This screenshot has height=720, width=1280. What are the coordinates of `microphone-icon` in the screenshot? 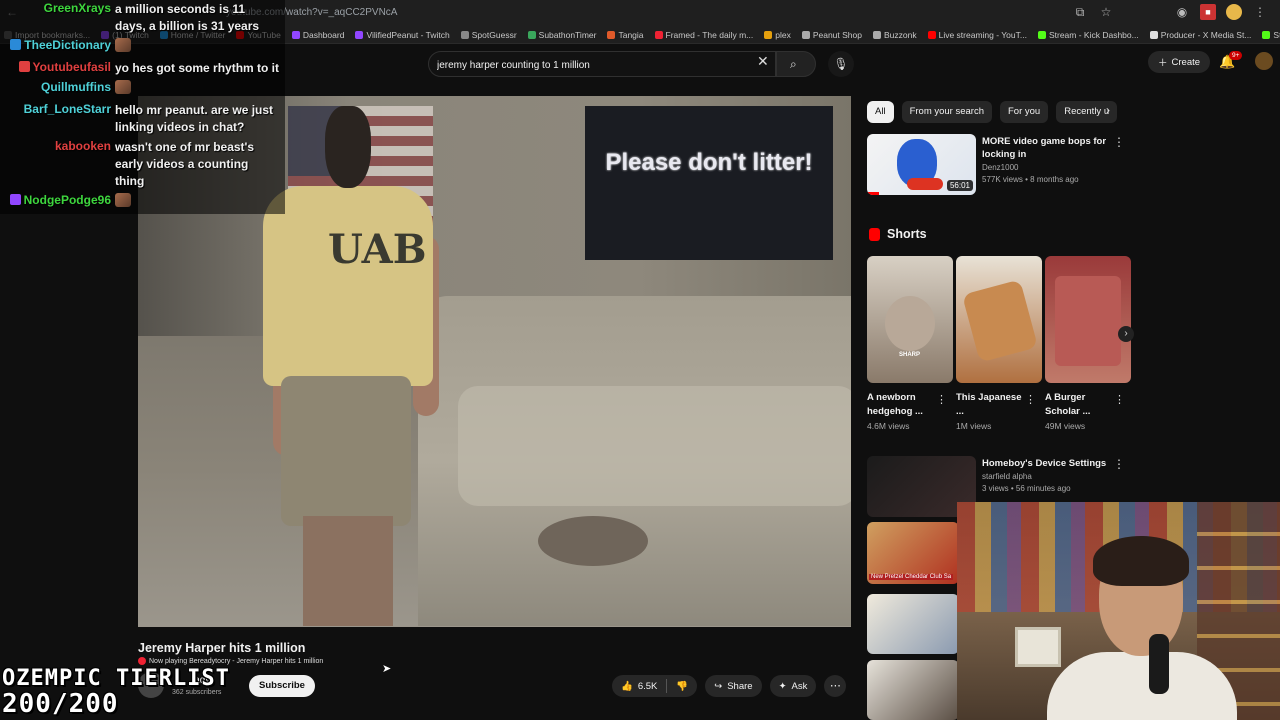 It's located at (1159, 664).